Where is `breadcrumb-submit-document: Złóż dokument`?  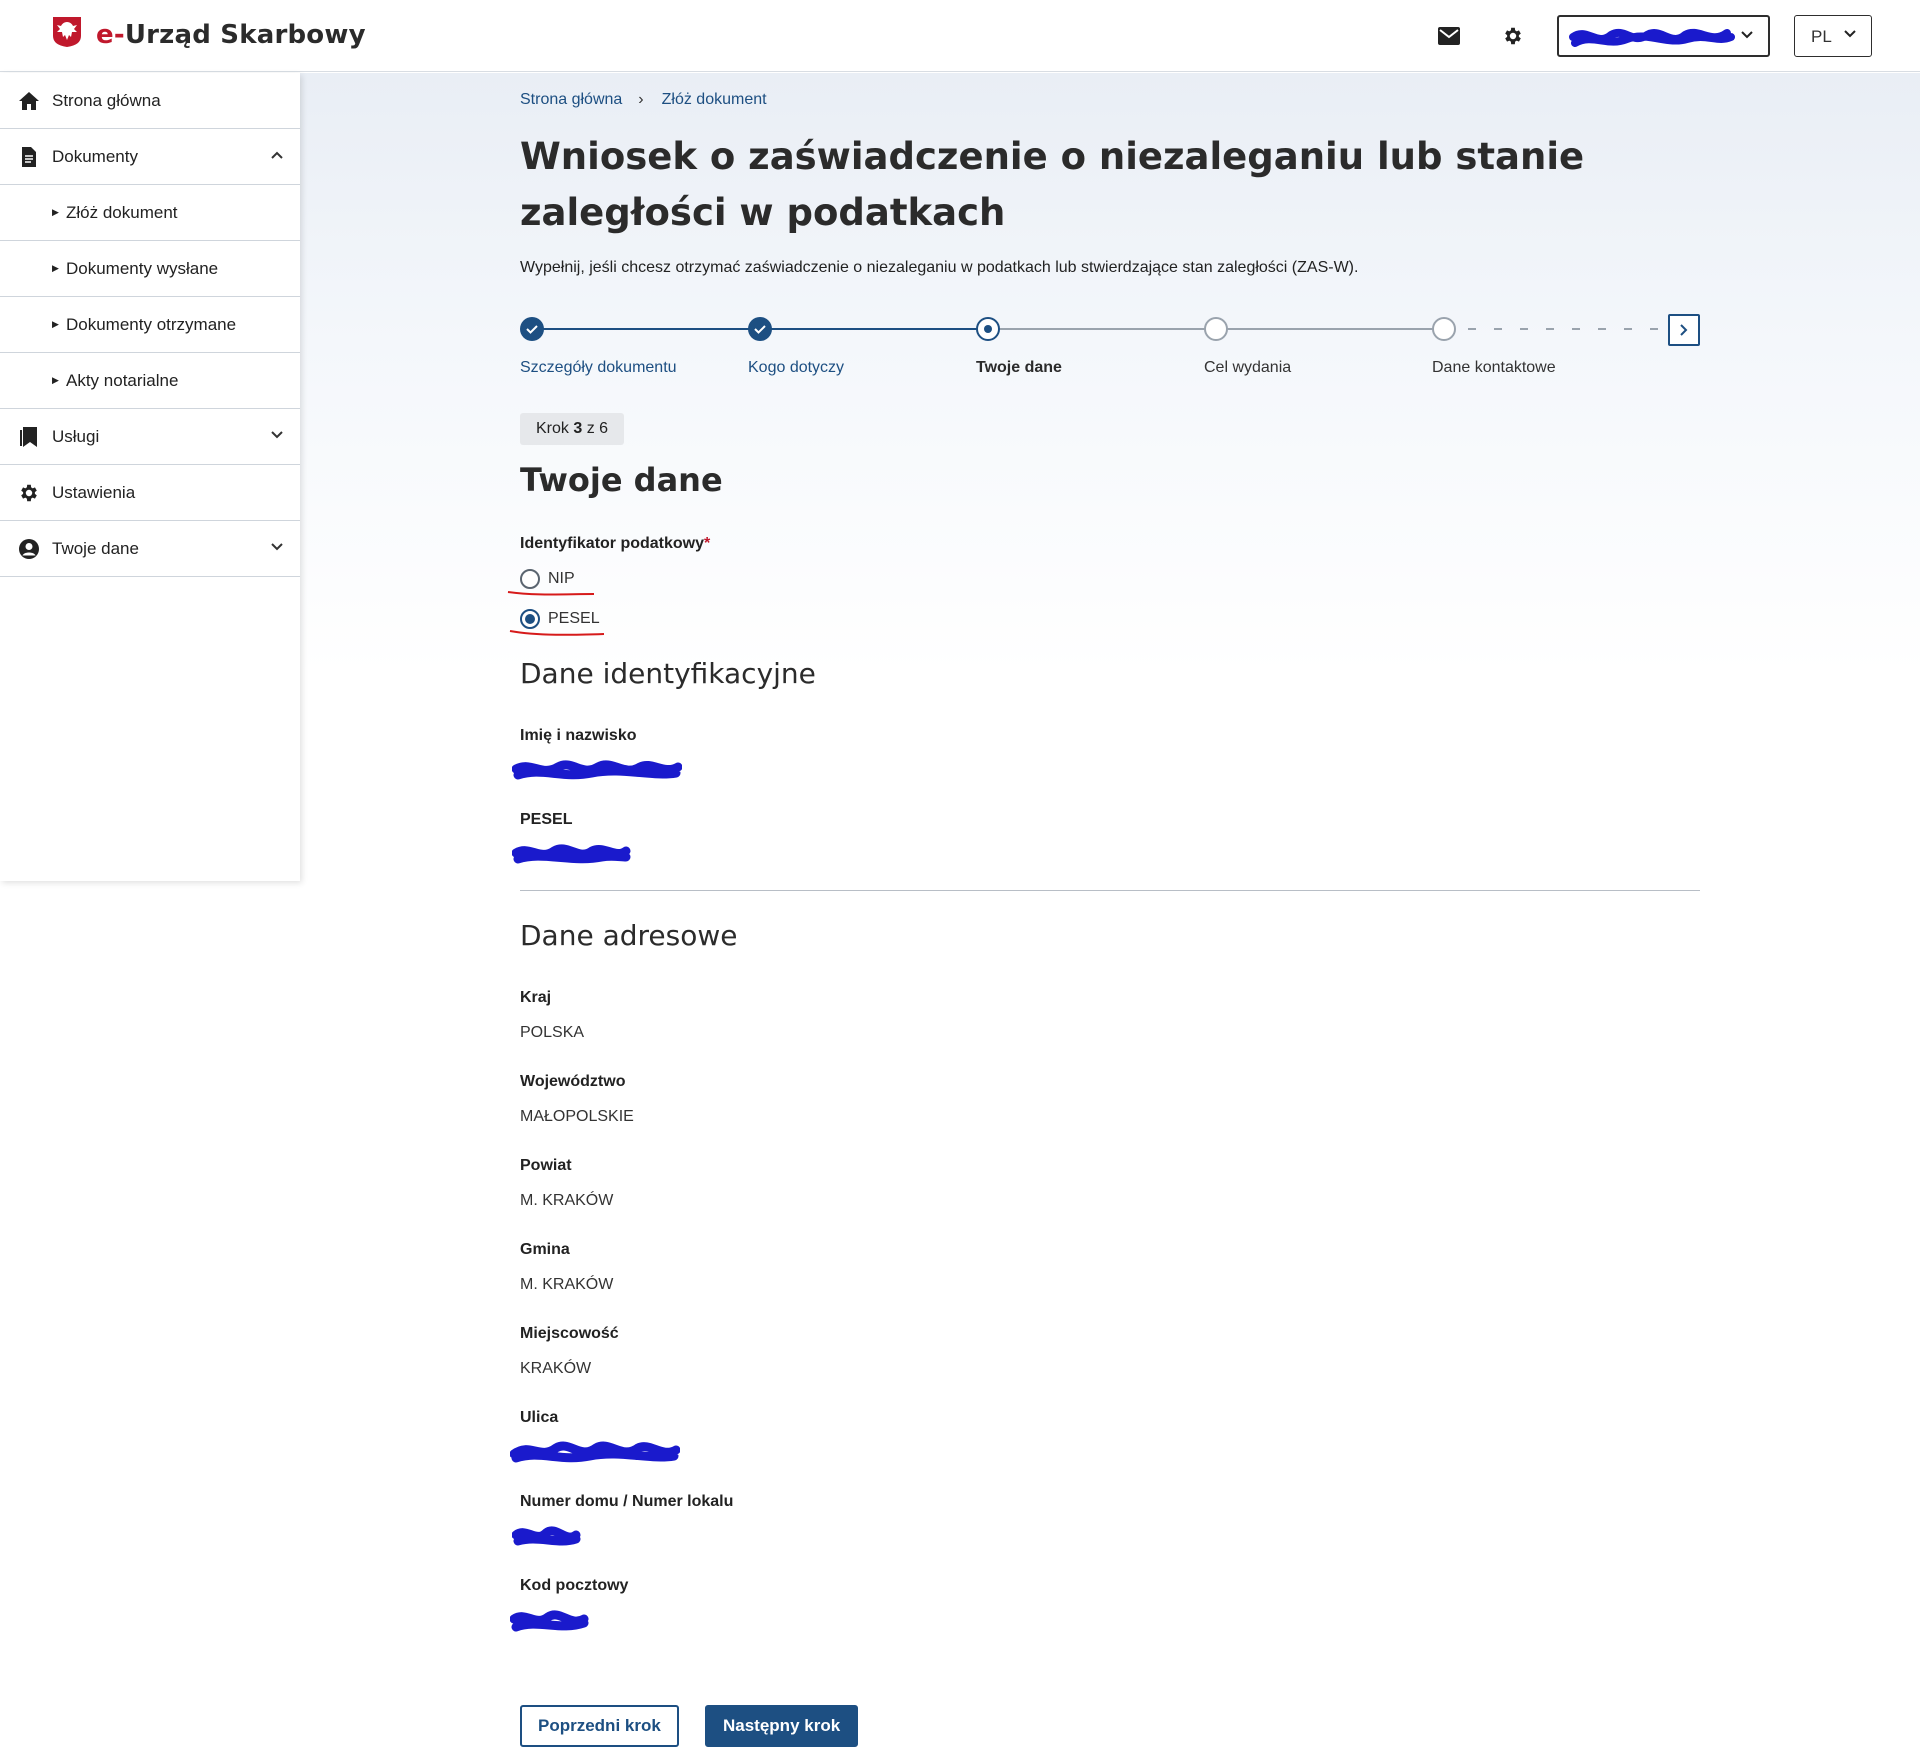
breadcrumb-submit-document: Złóż dokument is located at coordinates (714, 100).